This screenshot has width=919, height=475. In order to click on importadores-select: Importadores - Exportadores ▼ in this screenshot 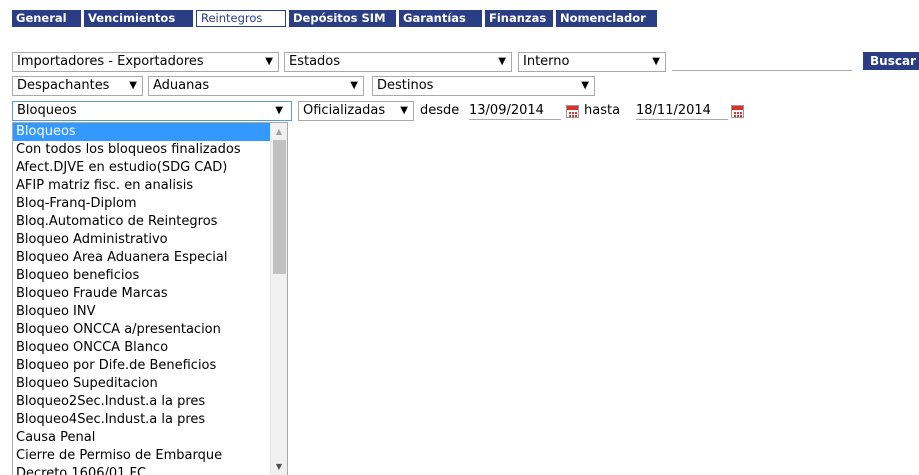, I will do `click(145, 62)`.